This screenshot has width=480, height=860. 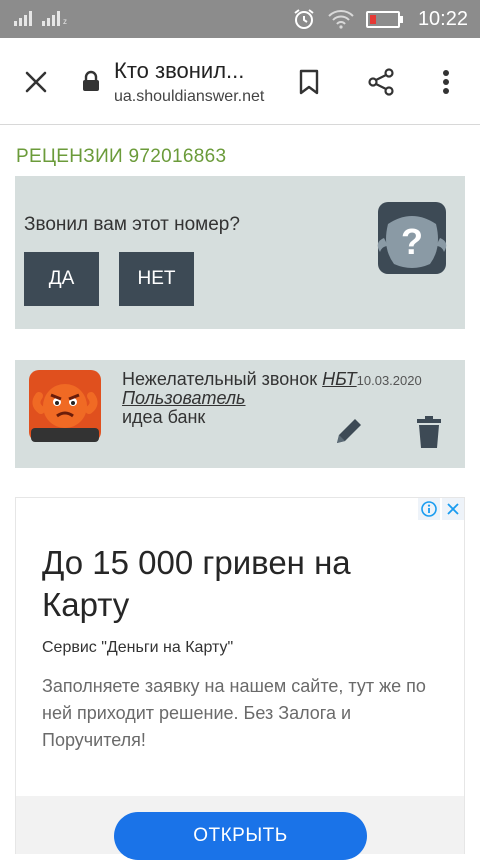 What do you see at coordinates (232, 584) in the screenshot?
I see `ad-headline: До 15 000 гривен на Карту` at bounding box center [232, 584].